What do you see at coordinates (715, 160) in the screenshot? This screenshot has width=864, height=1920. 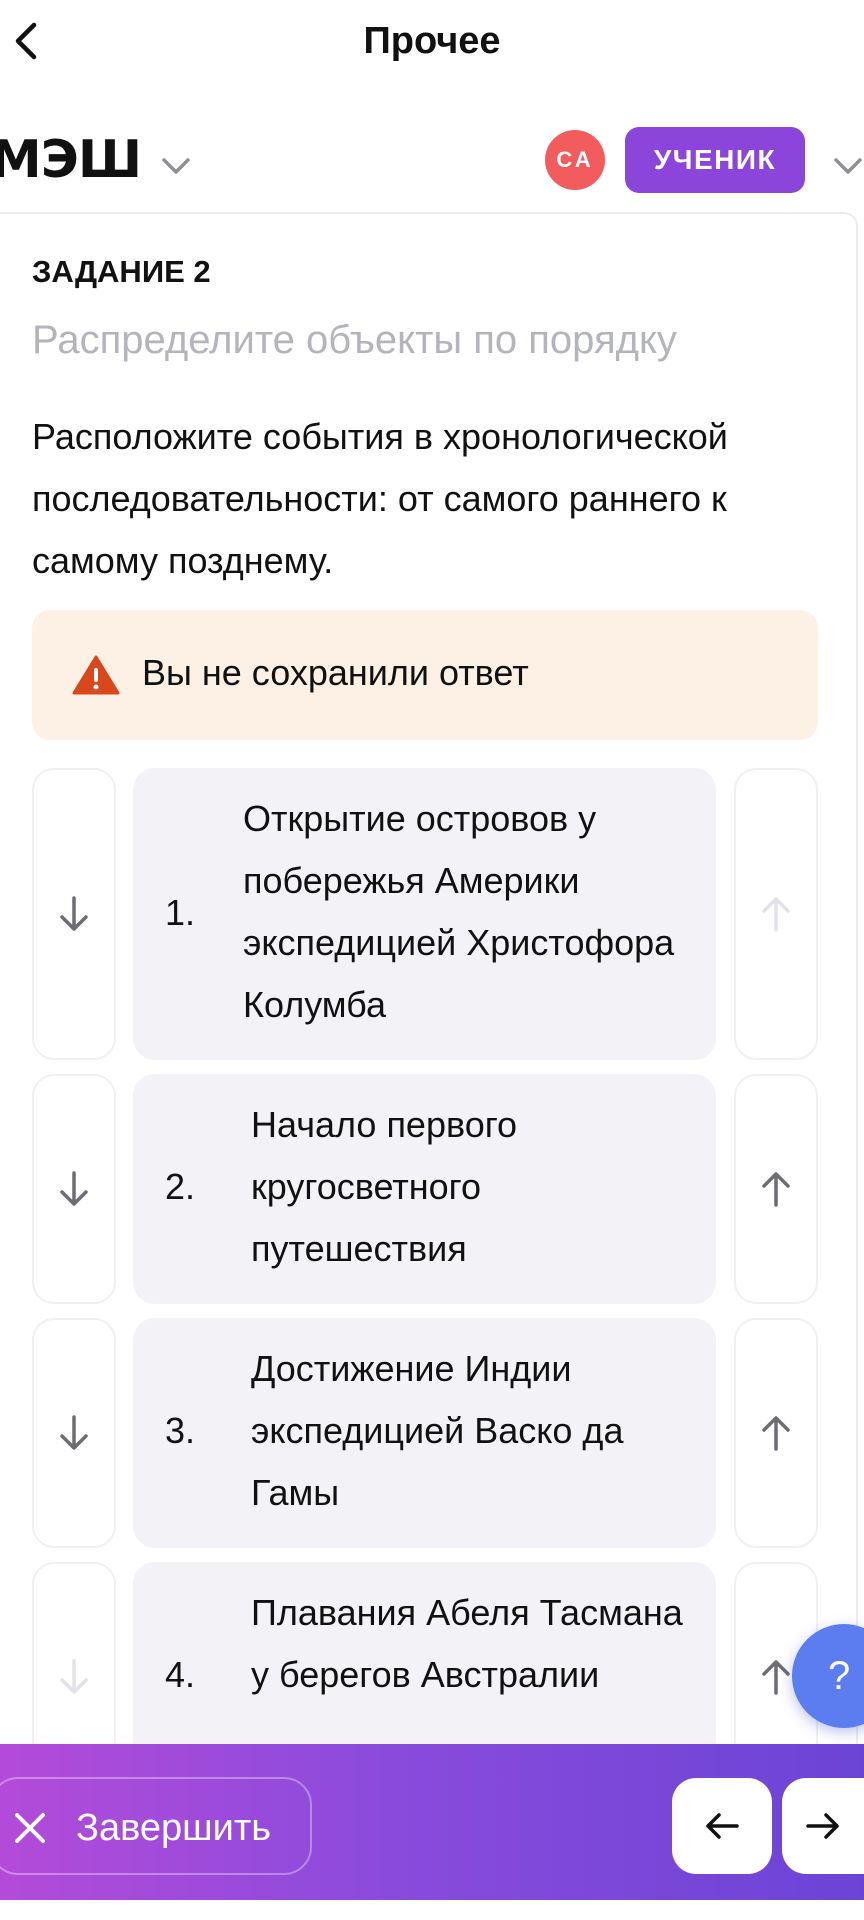 I see `role-badge: УЧЕНИК` at bounding box center [715, 160].